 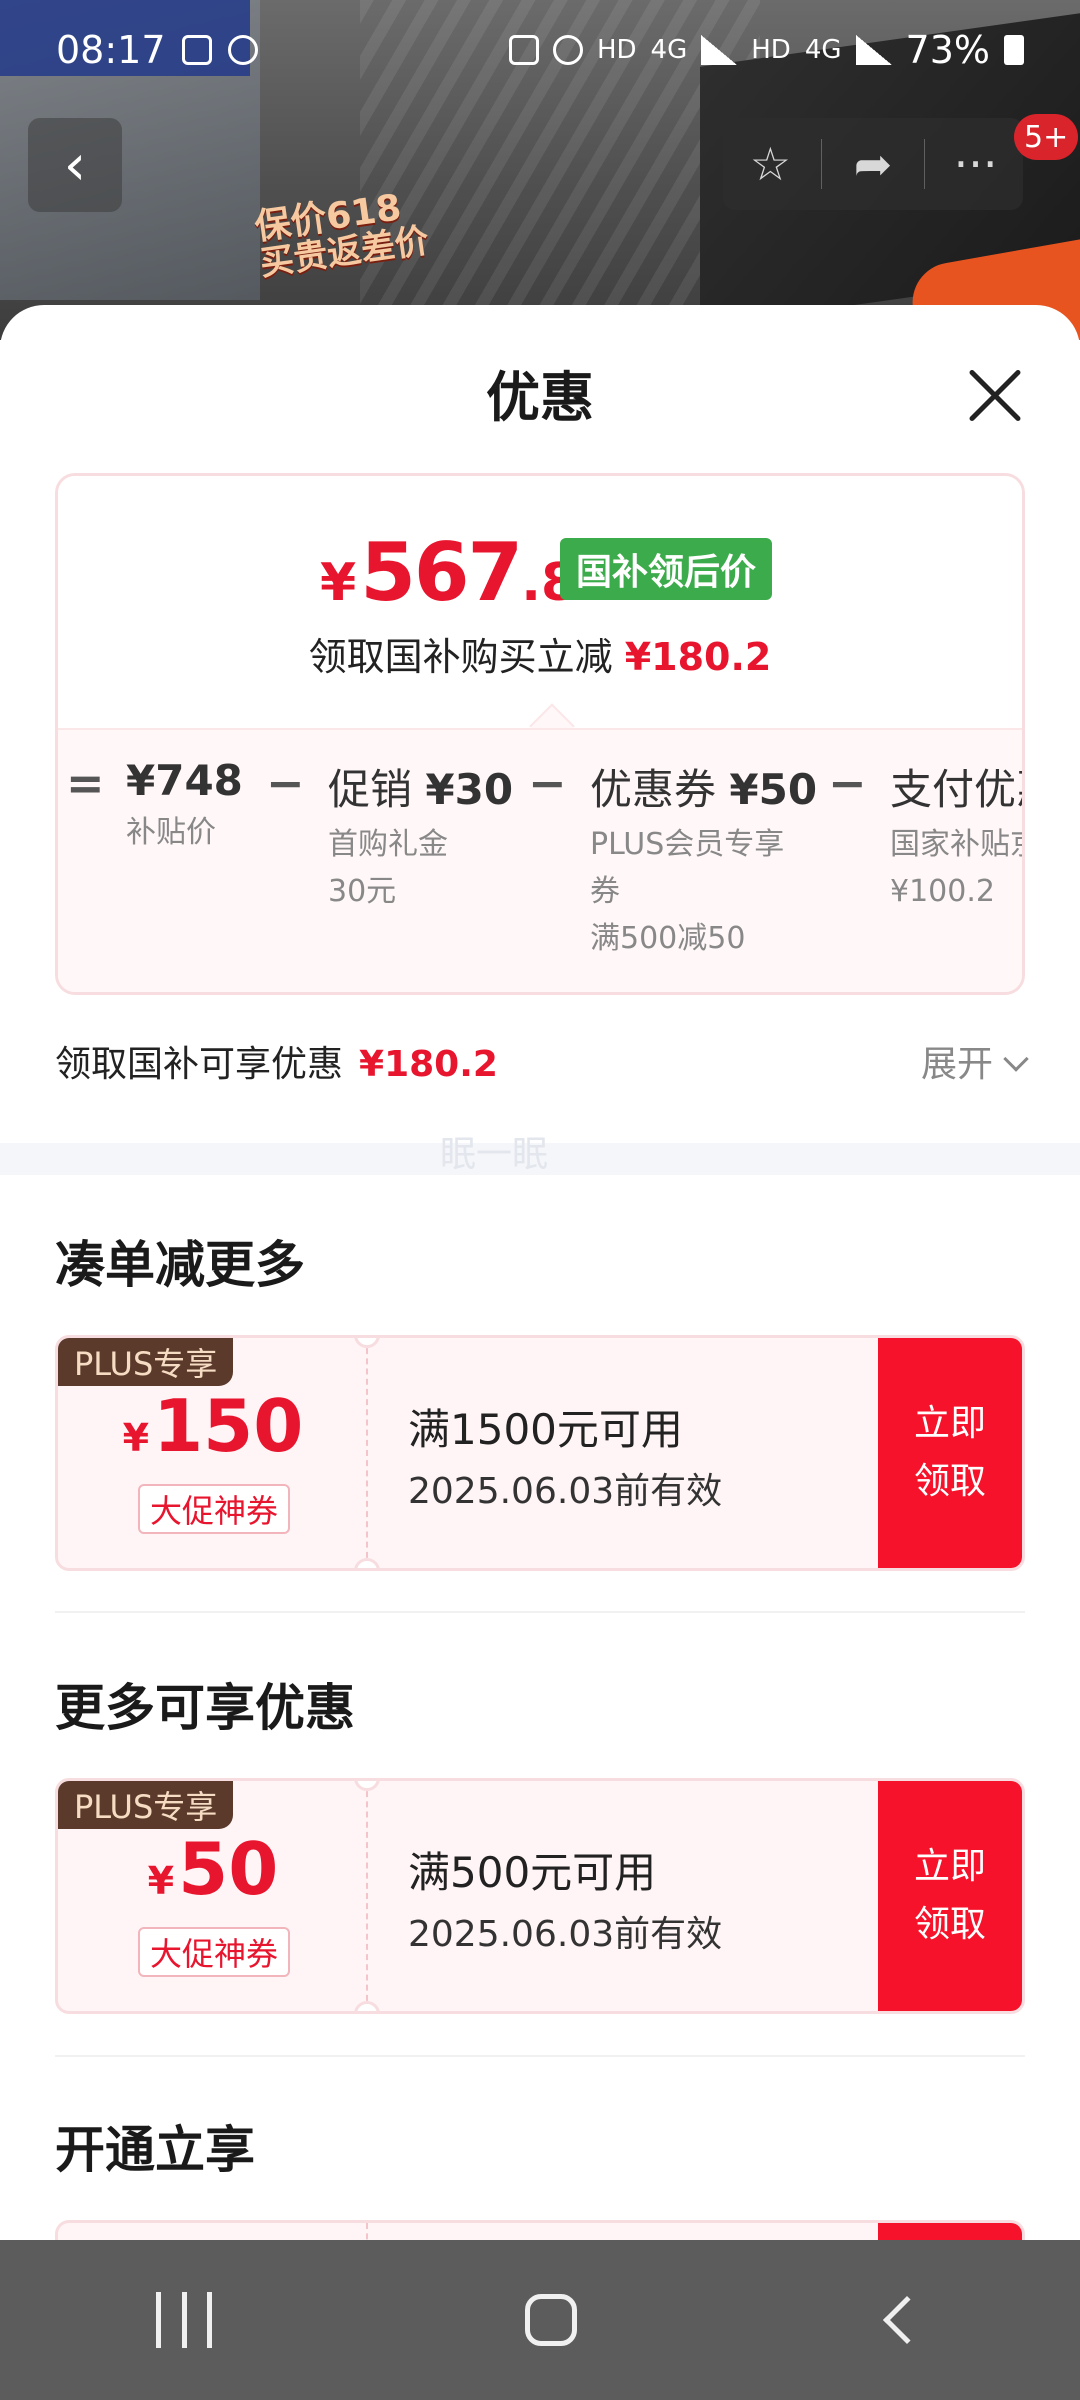 What do you see at coordinates (950, 2231) in the screenshot?
I see `claim-coupon-button-partial` at bounding box center [950, 2231].